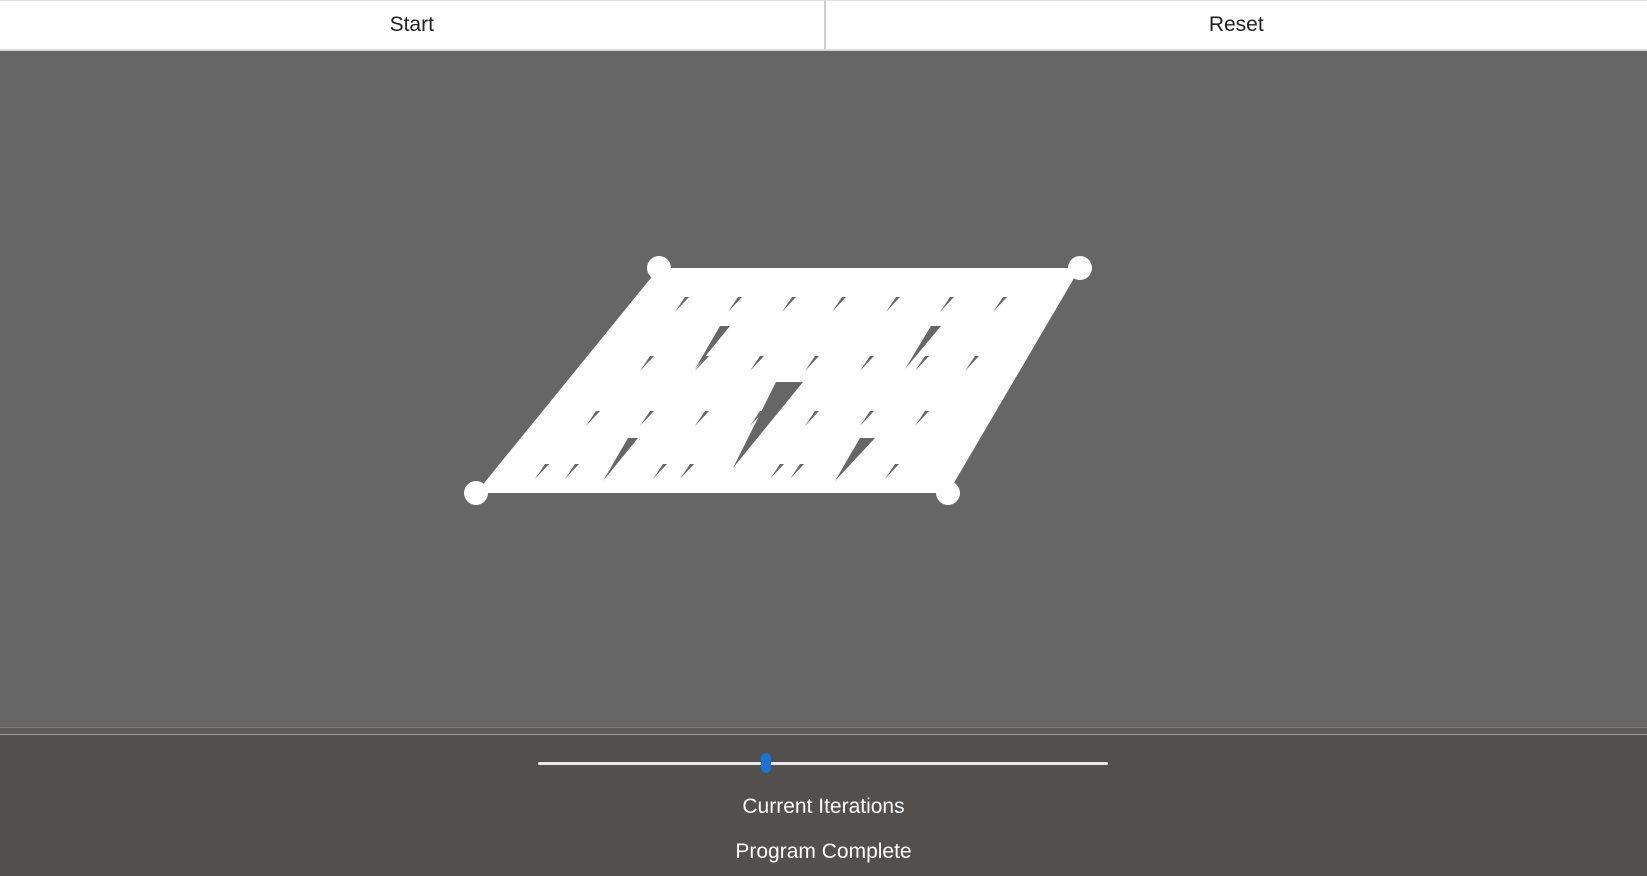 The image size is (1647, 876). What do you see at coordinates (823, 763) in the screenshot?
I see `iterations-slider` at bounding box center [823, 763].